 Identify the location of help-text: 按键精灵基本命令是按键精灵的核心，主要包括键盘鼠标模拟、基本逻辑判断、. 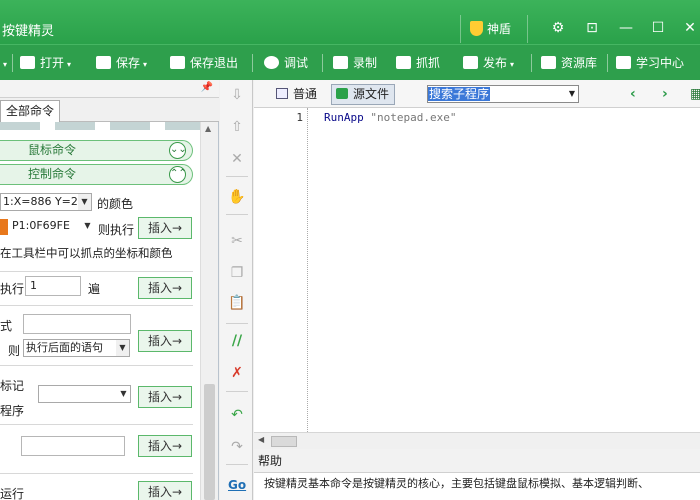
(477, 486).